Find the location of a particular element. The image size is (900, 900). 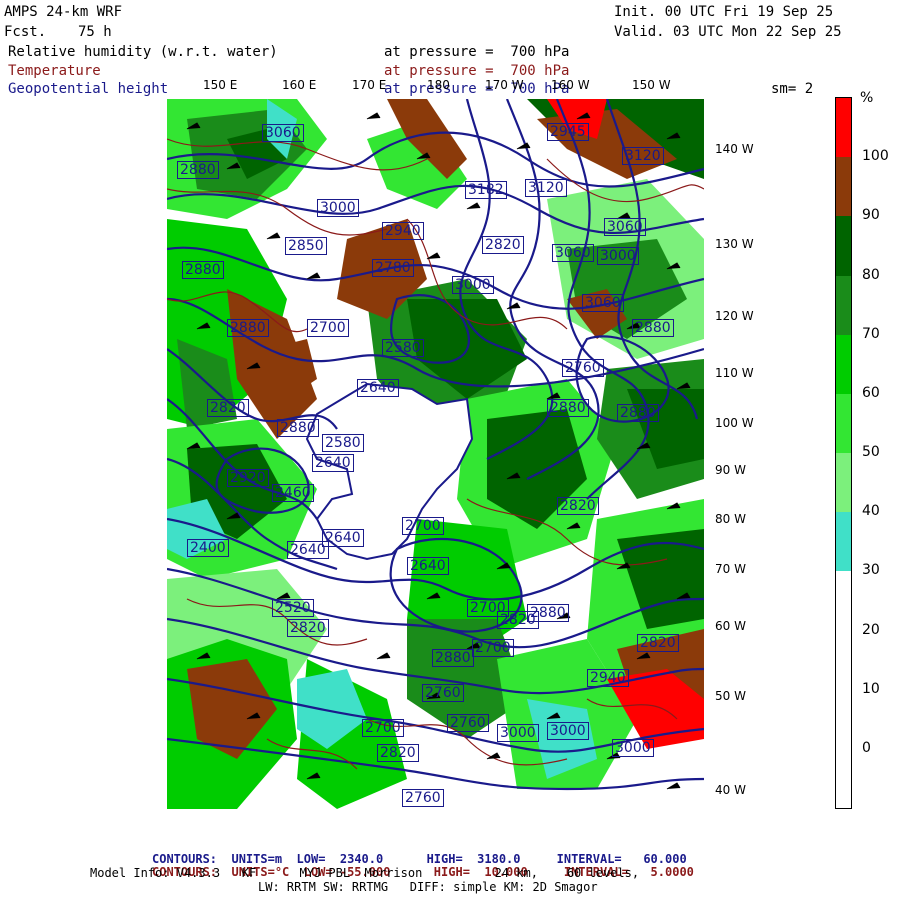

lon-label-right: 120 W is located at coordinates (734, 316).